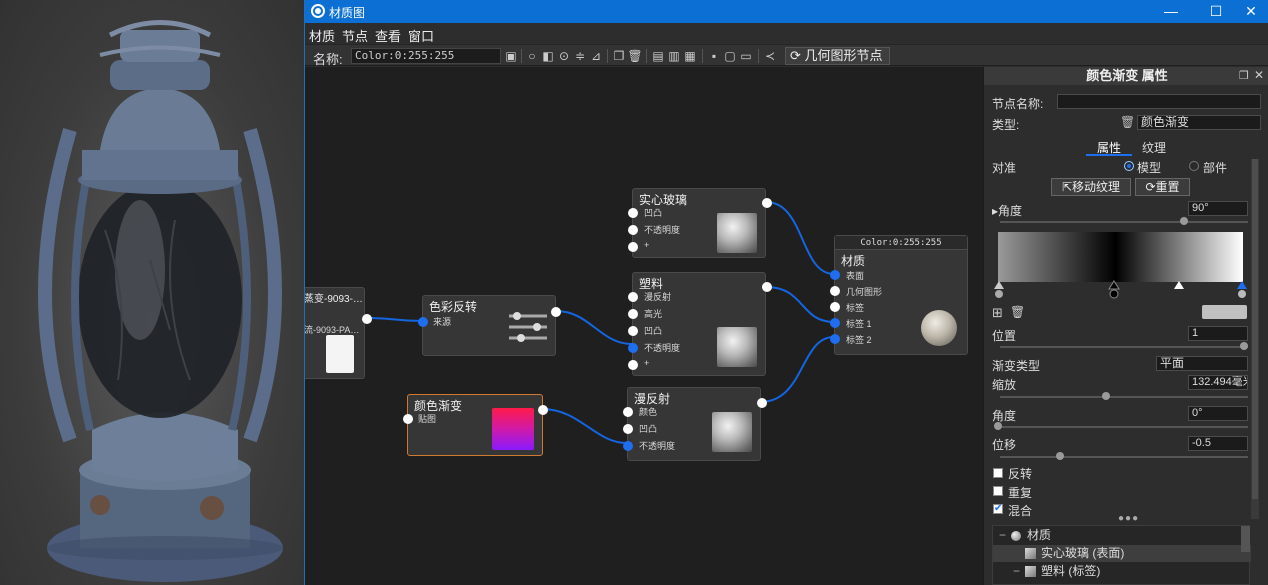 Image resolution: width=1268 pixels, height=585 pixels. I want to click on rotate-icon: ⊙, so click(564, 56).